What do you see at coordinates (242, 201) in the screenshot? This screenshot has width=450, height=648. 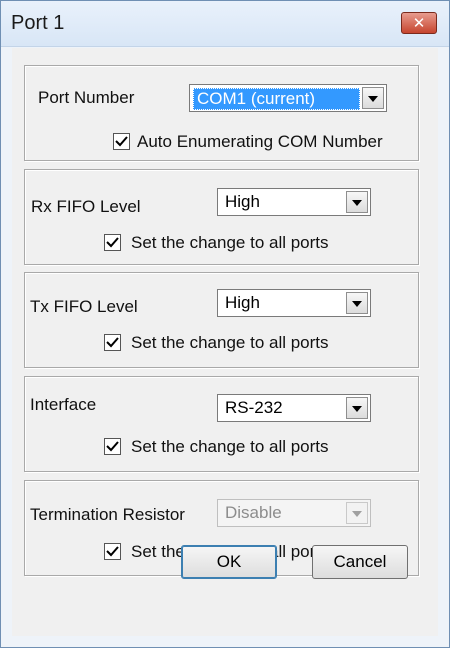 I see `rx-fifo-value: High` at bounding box center [242, 201].